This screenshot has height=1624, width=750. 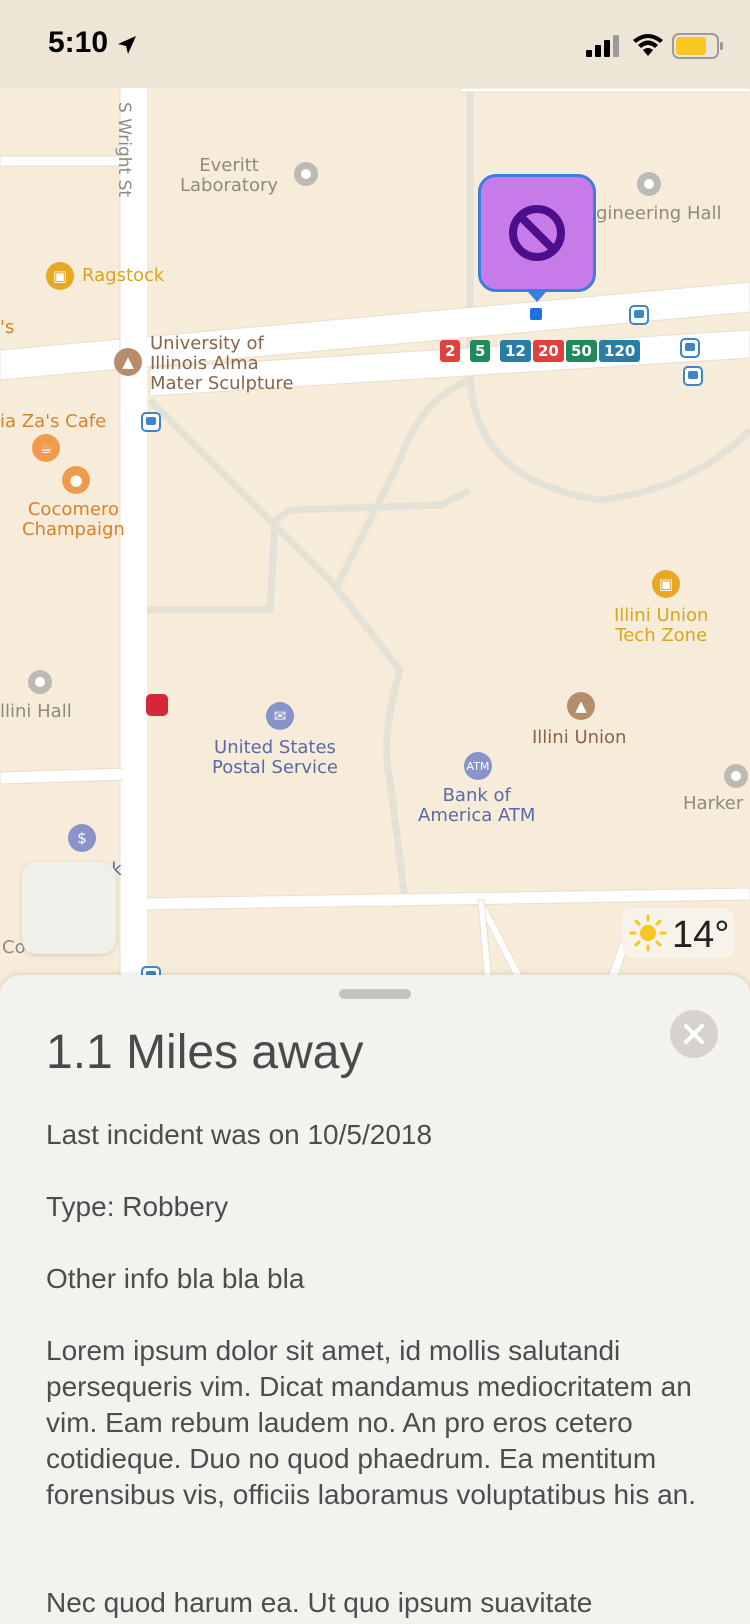 What do you see at coordinates (537, 297) in the screenshot?
I see `marker-pointer` at bounding box center [537, 297].